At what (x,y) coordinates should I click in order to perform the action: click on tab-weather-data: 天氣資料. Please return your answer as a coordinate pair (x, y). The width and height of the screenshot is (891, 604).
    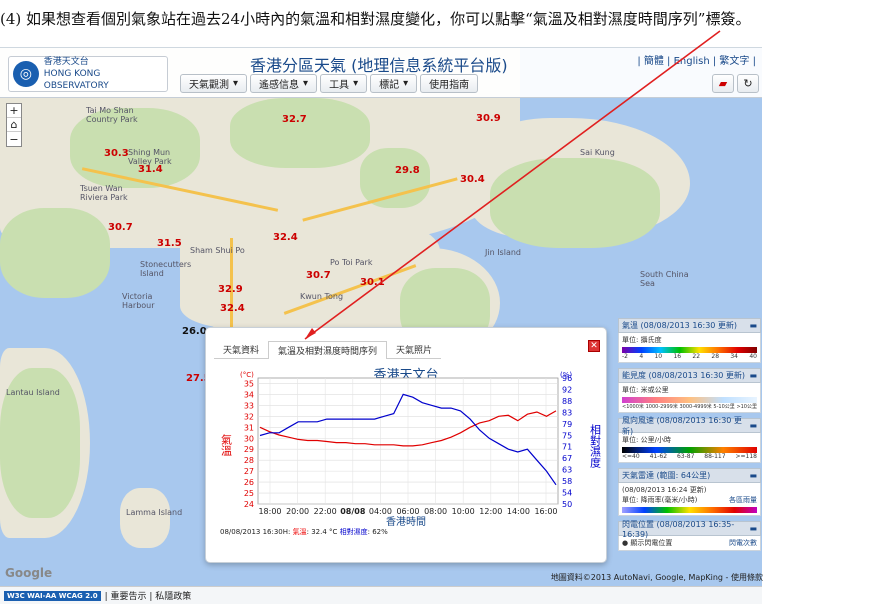
    Looking at the image, I should click on (241, 350).